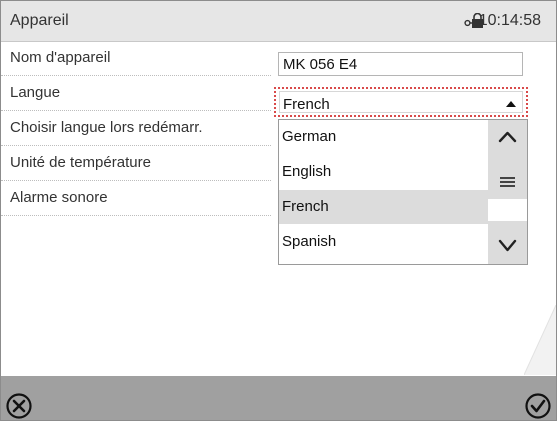  What do you see at coordinates (136, 198) in the screenshot?
I see `row-sound-alarm: Alarme sonore` at bounding box center [136, 198].